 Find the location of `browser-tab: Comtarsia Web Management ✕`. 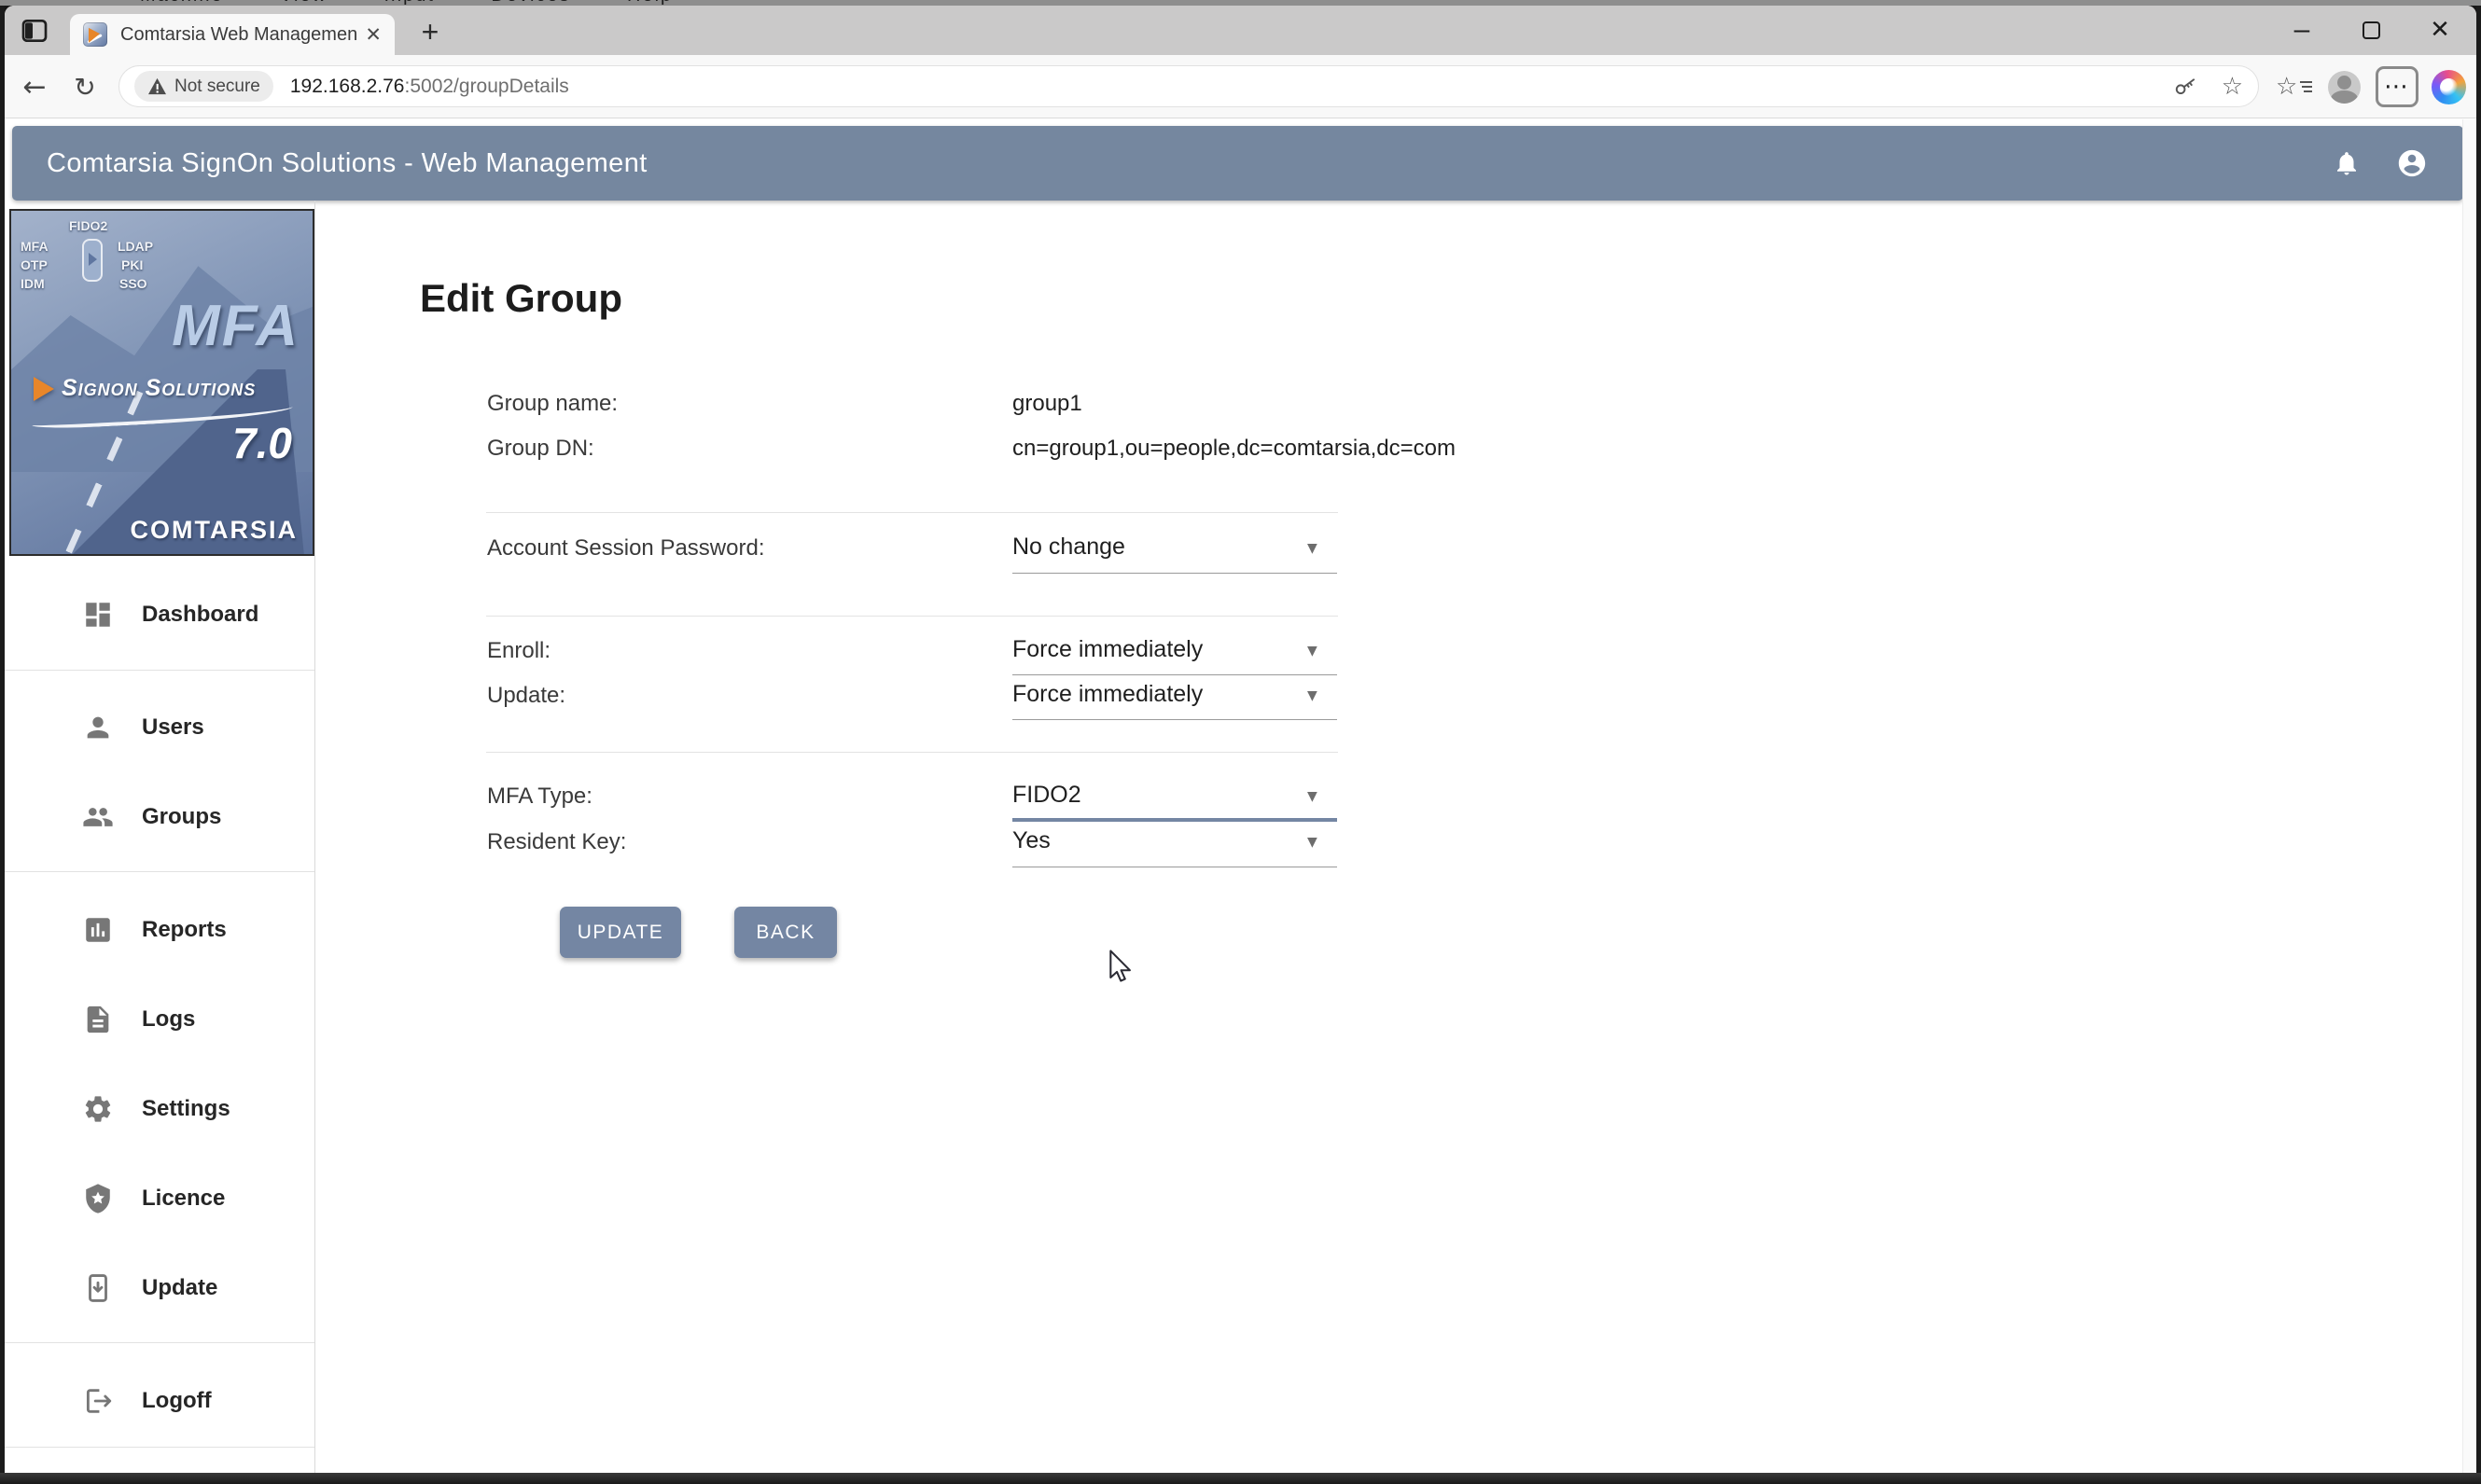

browser-tab: Comtarsia Web Management ✕ is located at coordinates (232, 34).